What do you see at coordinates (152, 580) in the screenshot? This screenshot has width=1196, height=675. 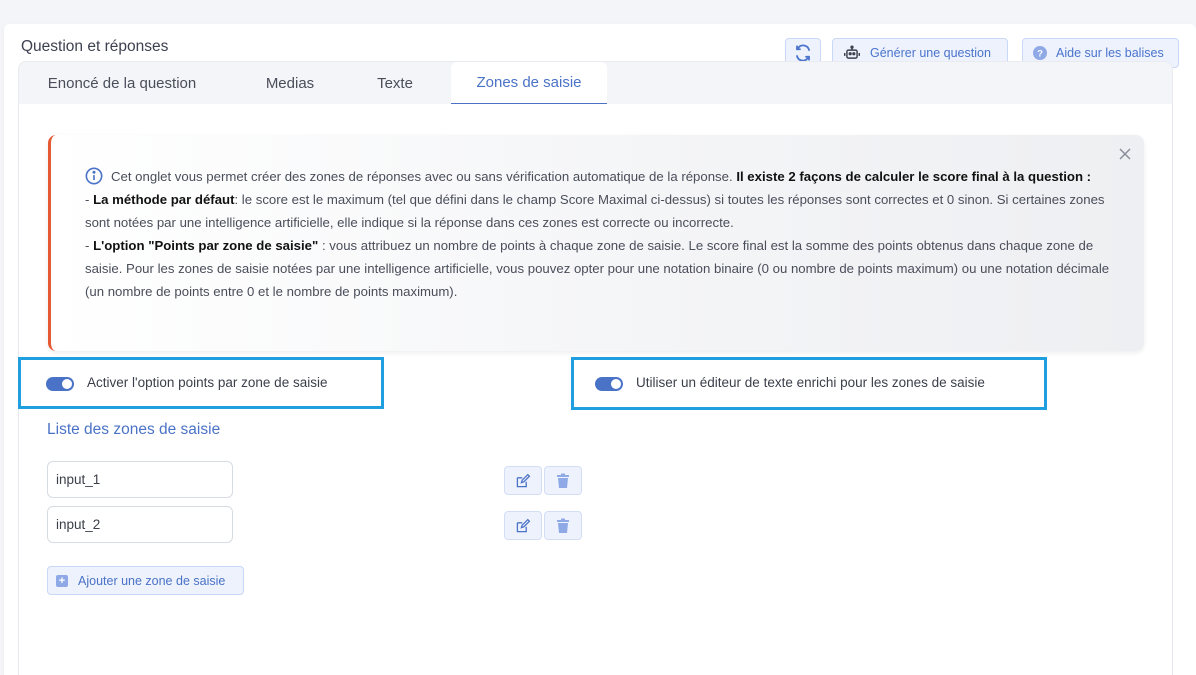 I see `add-zone-label: Ajouter une zone de saisie` at bounding box center [152, 580].